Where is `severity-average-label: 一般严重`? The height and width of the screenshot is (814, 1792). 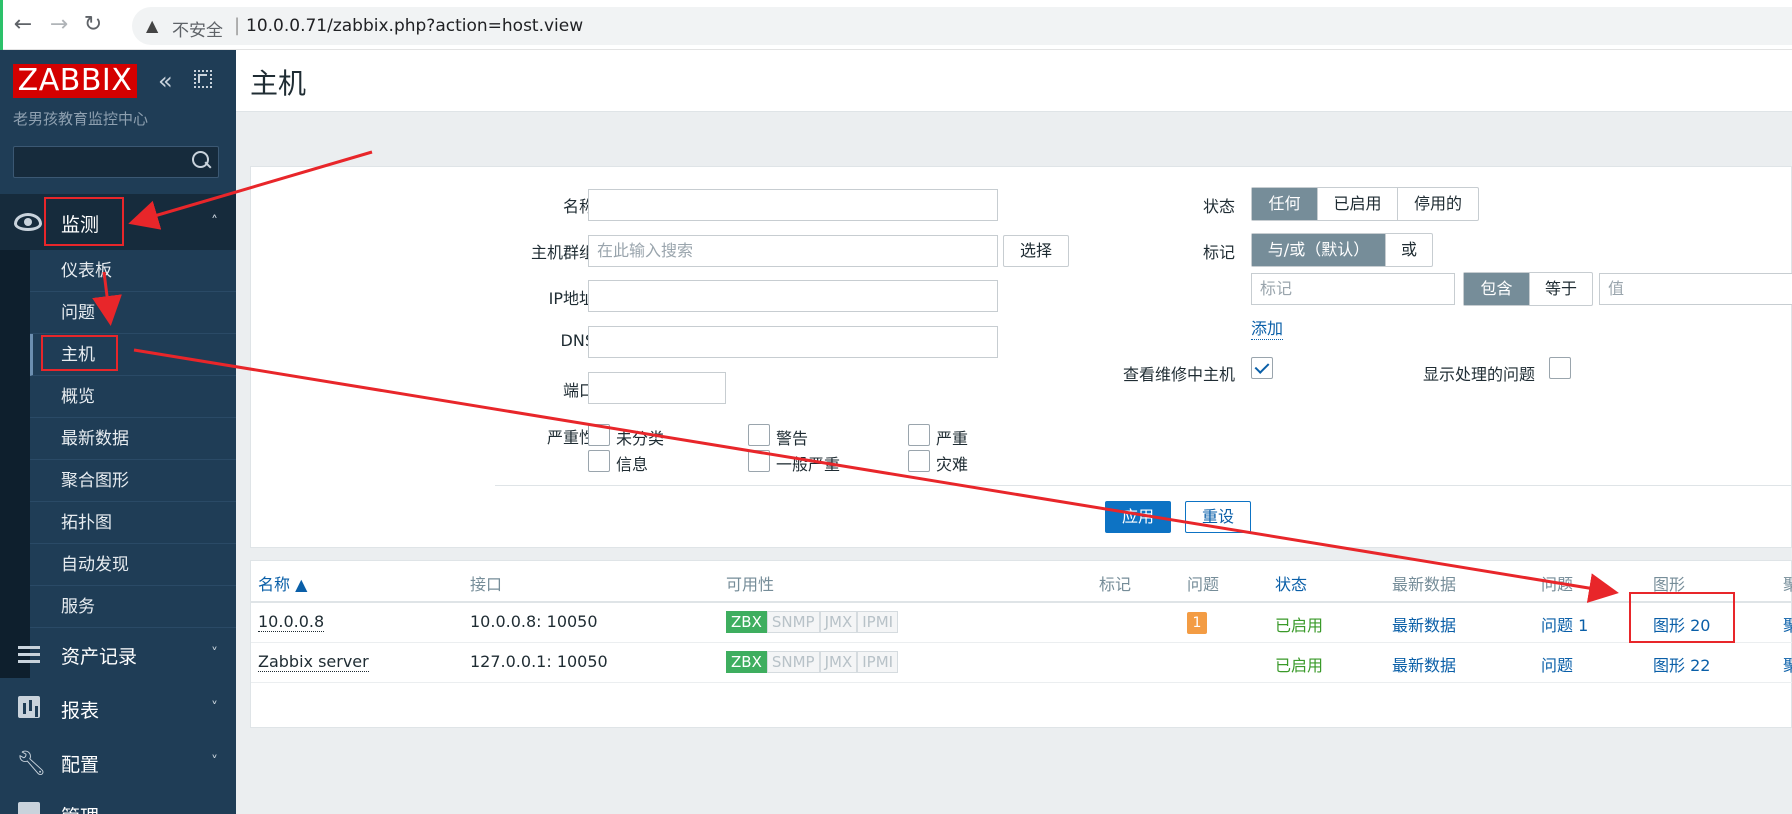 severity-average-label: 一般严重 is located at coordinates (808, 464).